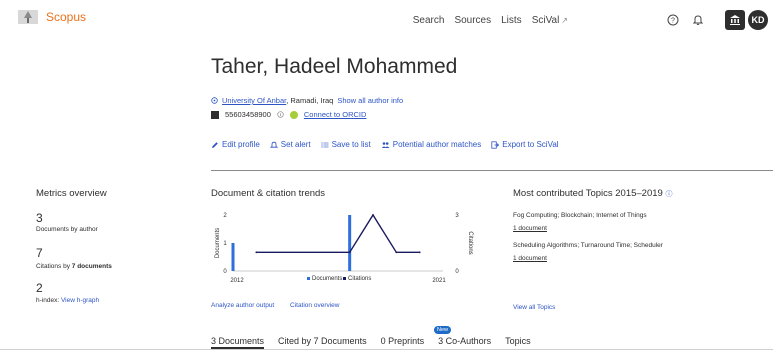 The height and width of the screenshot is (350, 773). Describe the element at coordinates (370, 100) in the screenshot. I see `show-all-author-info-link: Show all author info` at that location.